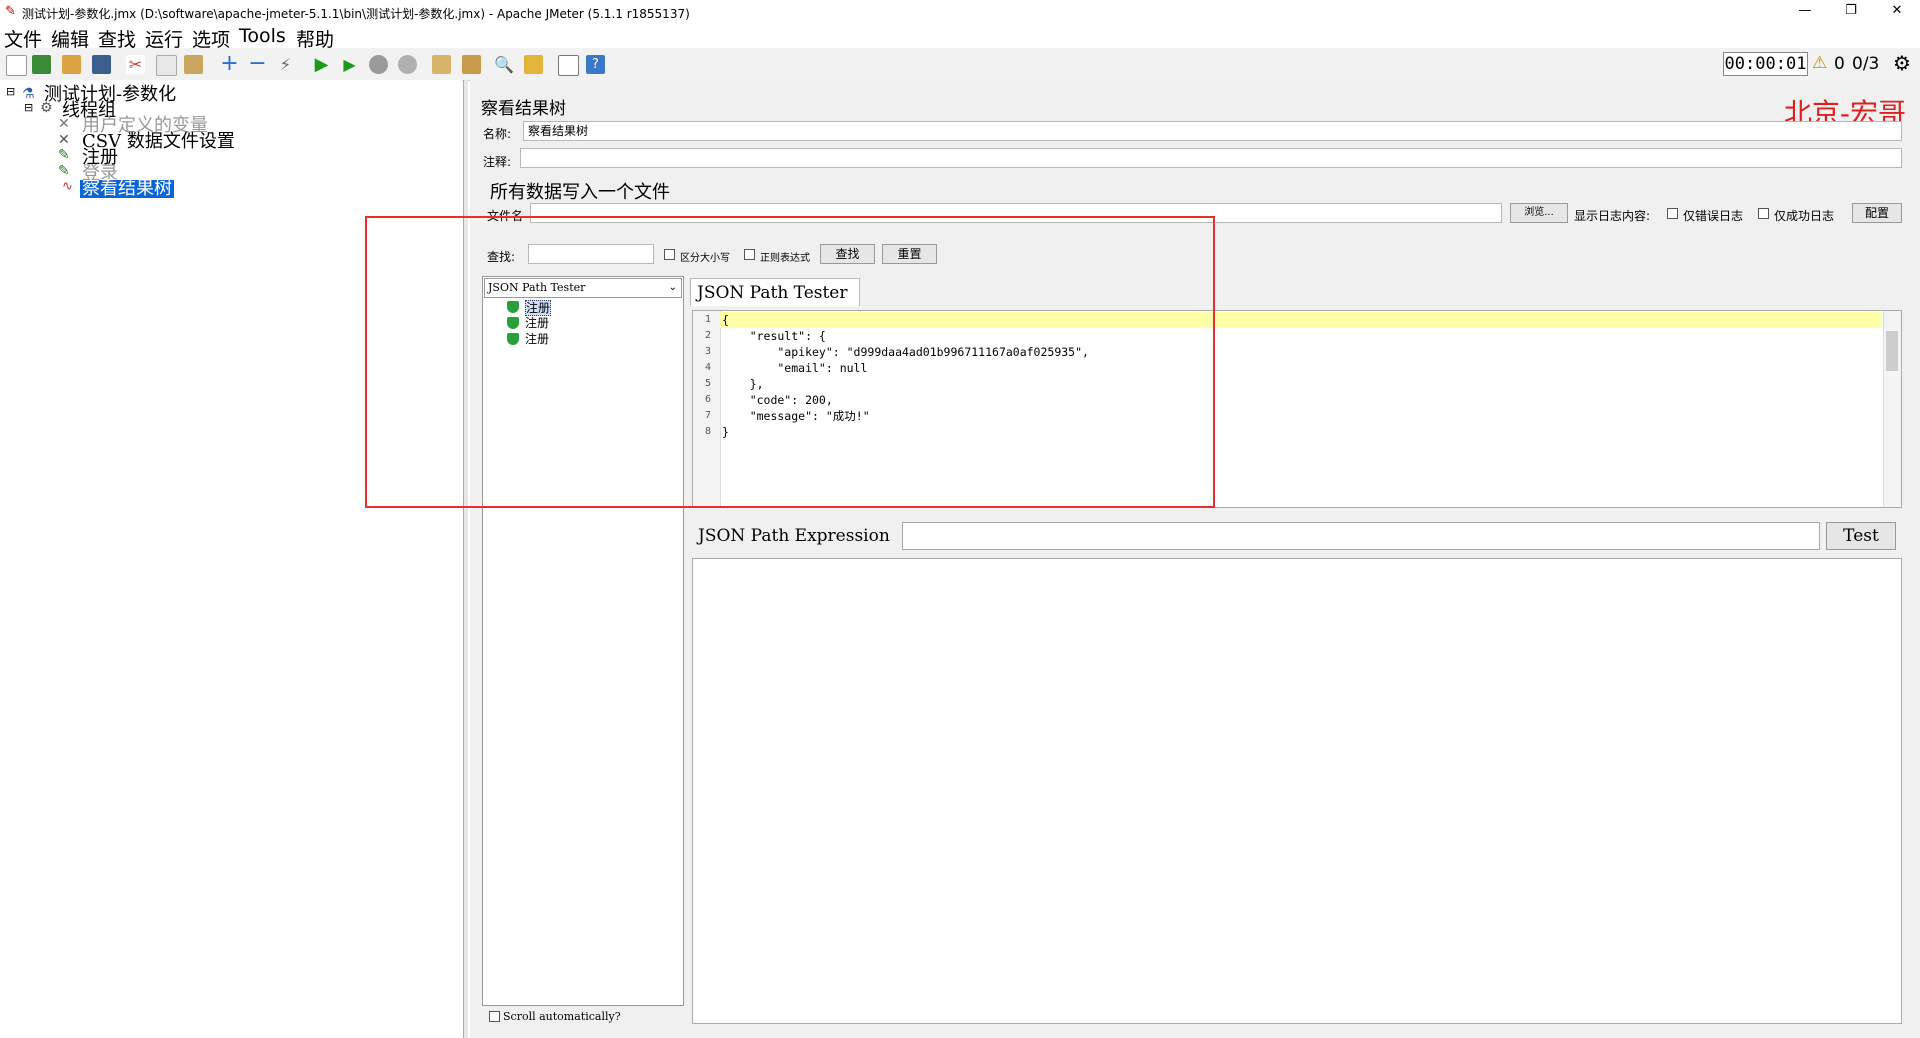 The width and height of the screenshot is (1920, 1038). Describe the element at coordinates (1763, 213) in the screenshot. I see `success-only-checkbox` at that location.